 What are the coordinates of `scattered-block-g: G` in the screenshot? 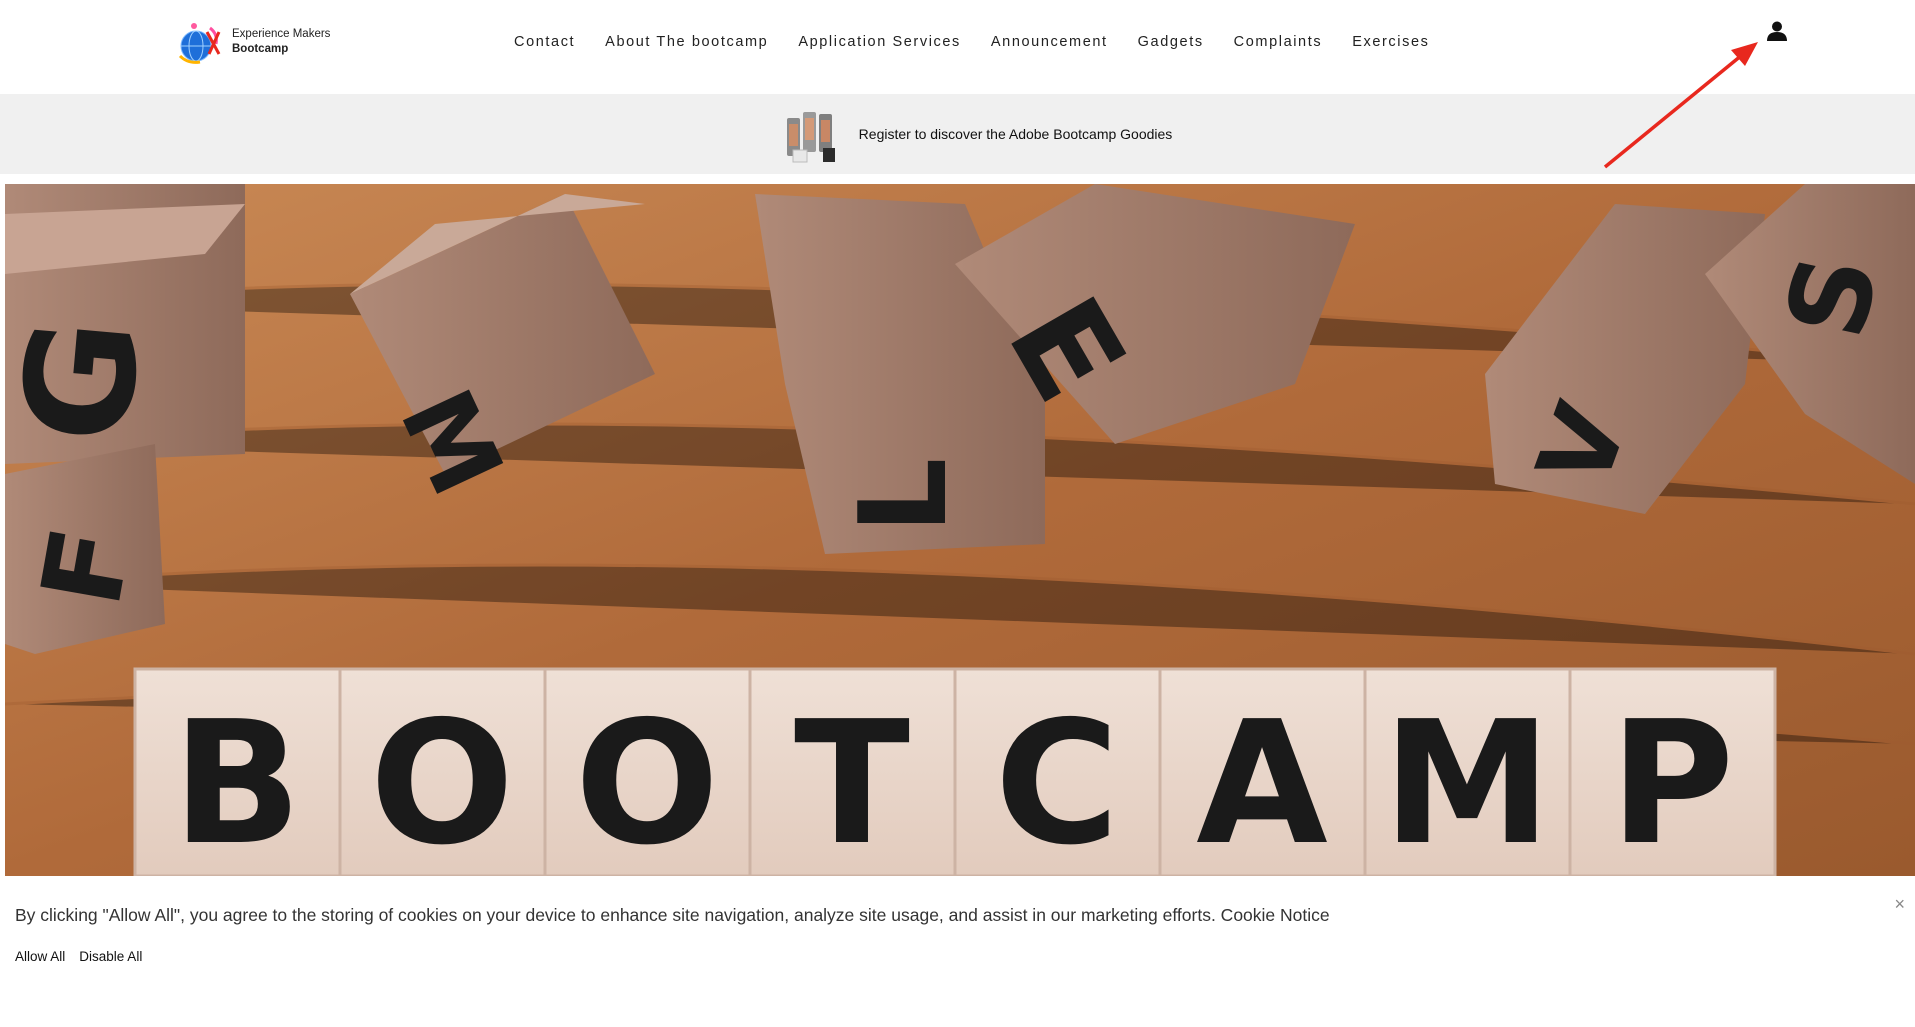 It's located at (125, 324).